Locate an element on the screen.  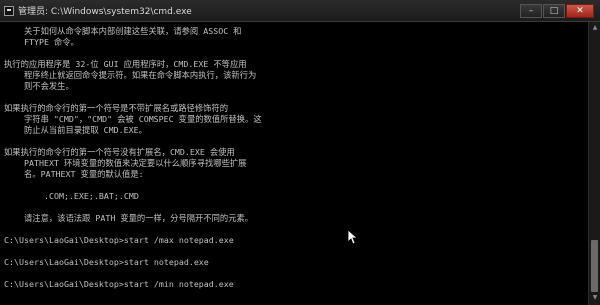
console-line: 关于如何从命令脚本内部创建这些关联，请参阅 ASSOC 和 is located at coordinates (123, 31).